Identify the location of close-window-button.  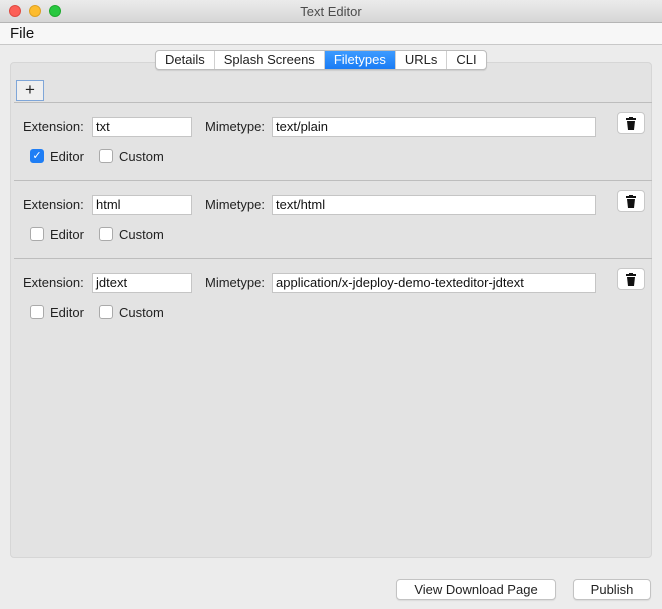
(15, 11).